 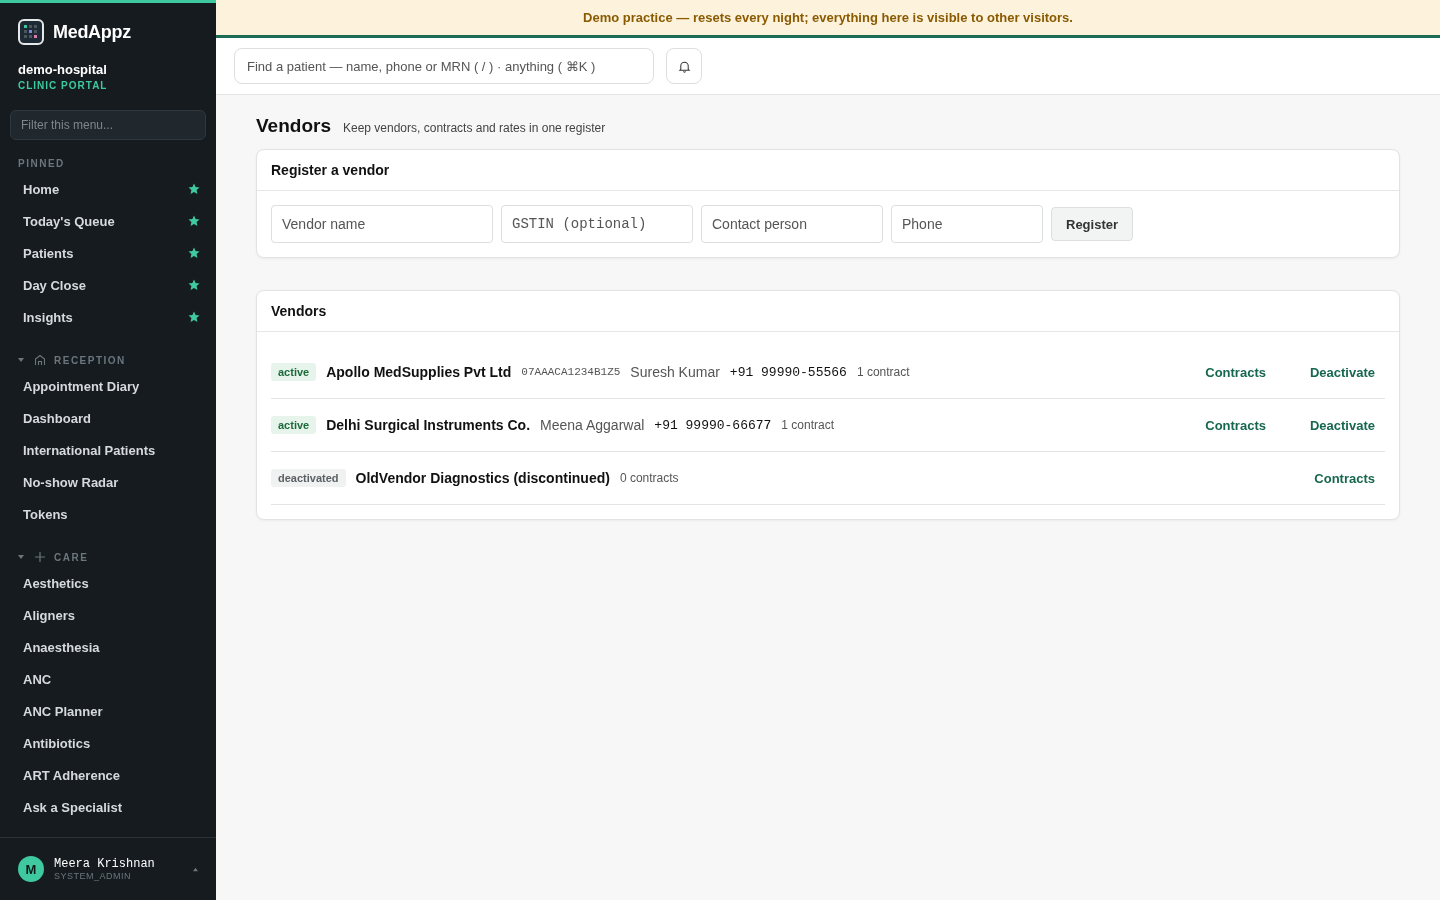 What do you see at coordinates (108, 514) in the screenshot?
I see `sidebar-item: Tokens` at bounding box center [108, 514].